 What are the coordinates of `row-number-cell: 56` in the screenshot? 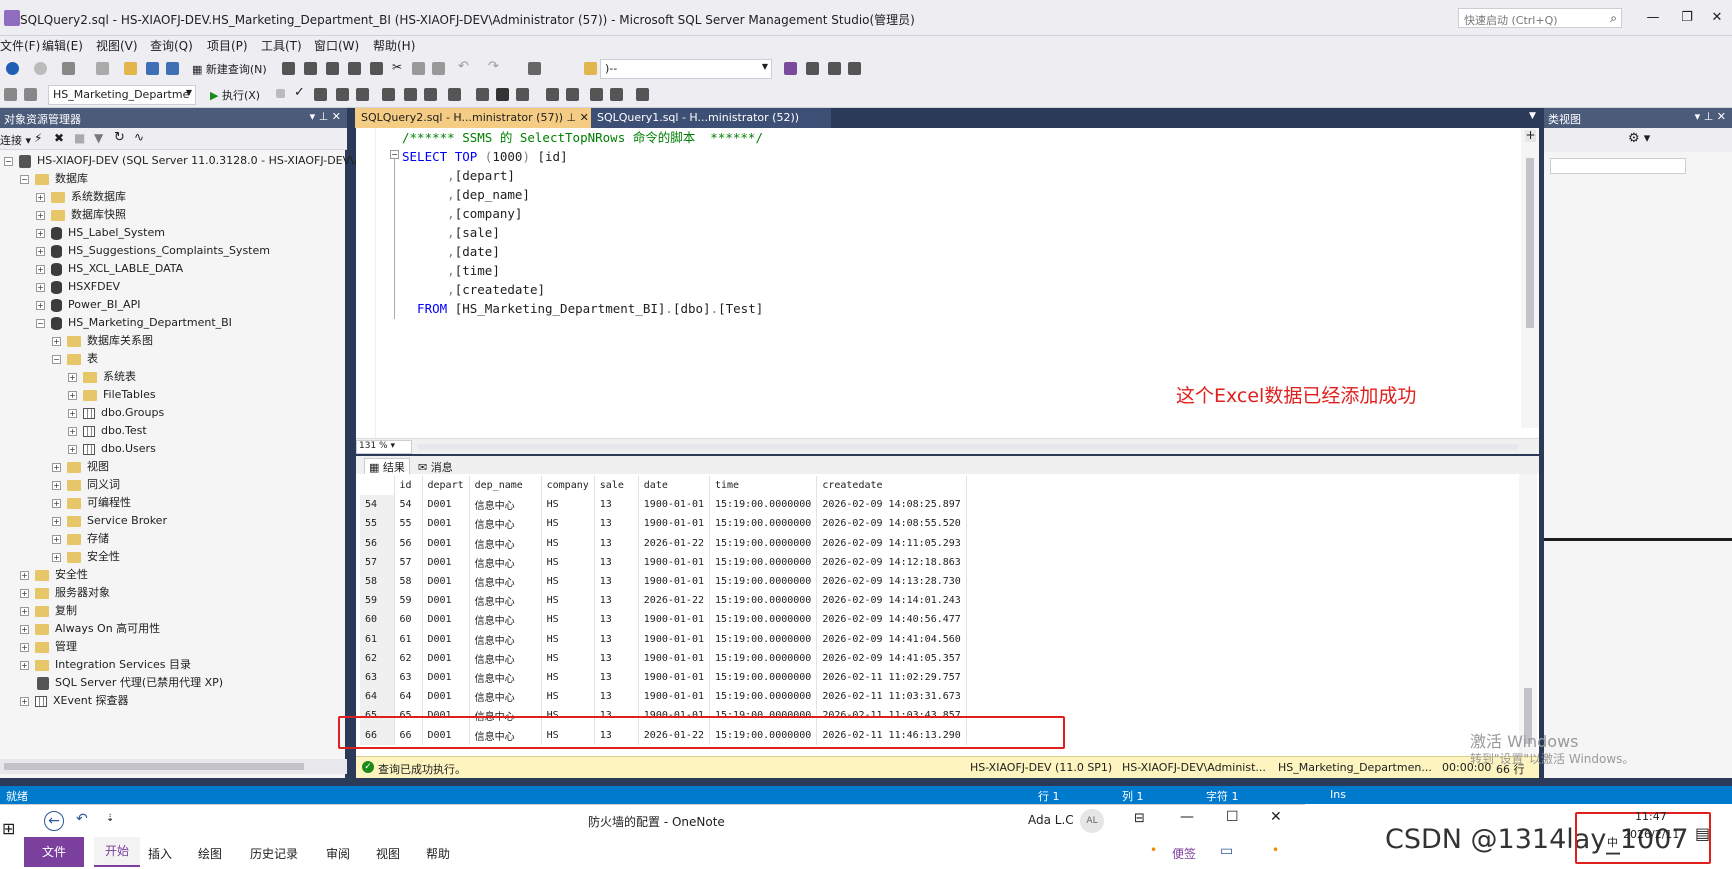 It's located at (377, 543).